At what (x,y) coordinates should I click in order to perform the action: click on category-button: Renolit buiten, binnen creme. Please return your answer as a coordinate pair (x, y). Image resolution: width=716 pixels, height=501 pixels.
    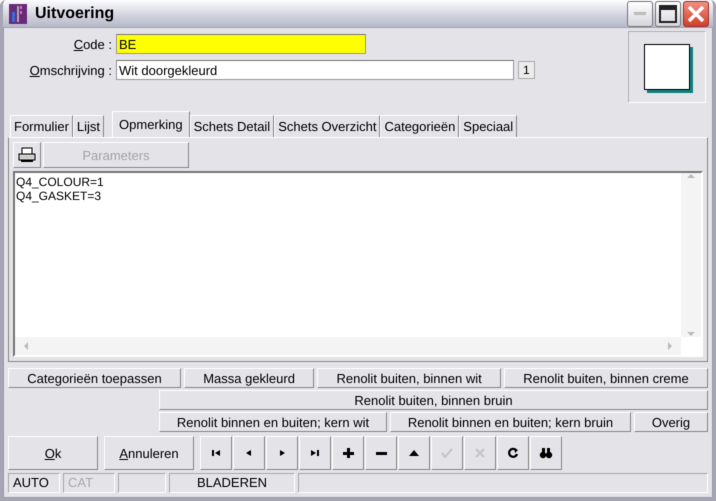
    Looking at the image, I should click on (606, 378).